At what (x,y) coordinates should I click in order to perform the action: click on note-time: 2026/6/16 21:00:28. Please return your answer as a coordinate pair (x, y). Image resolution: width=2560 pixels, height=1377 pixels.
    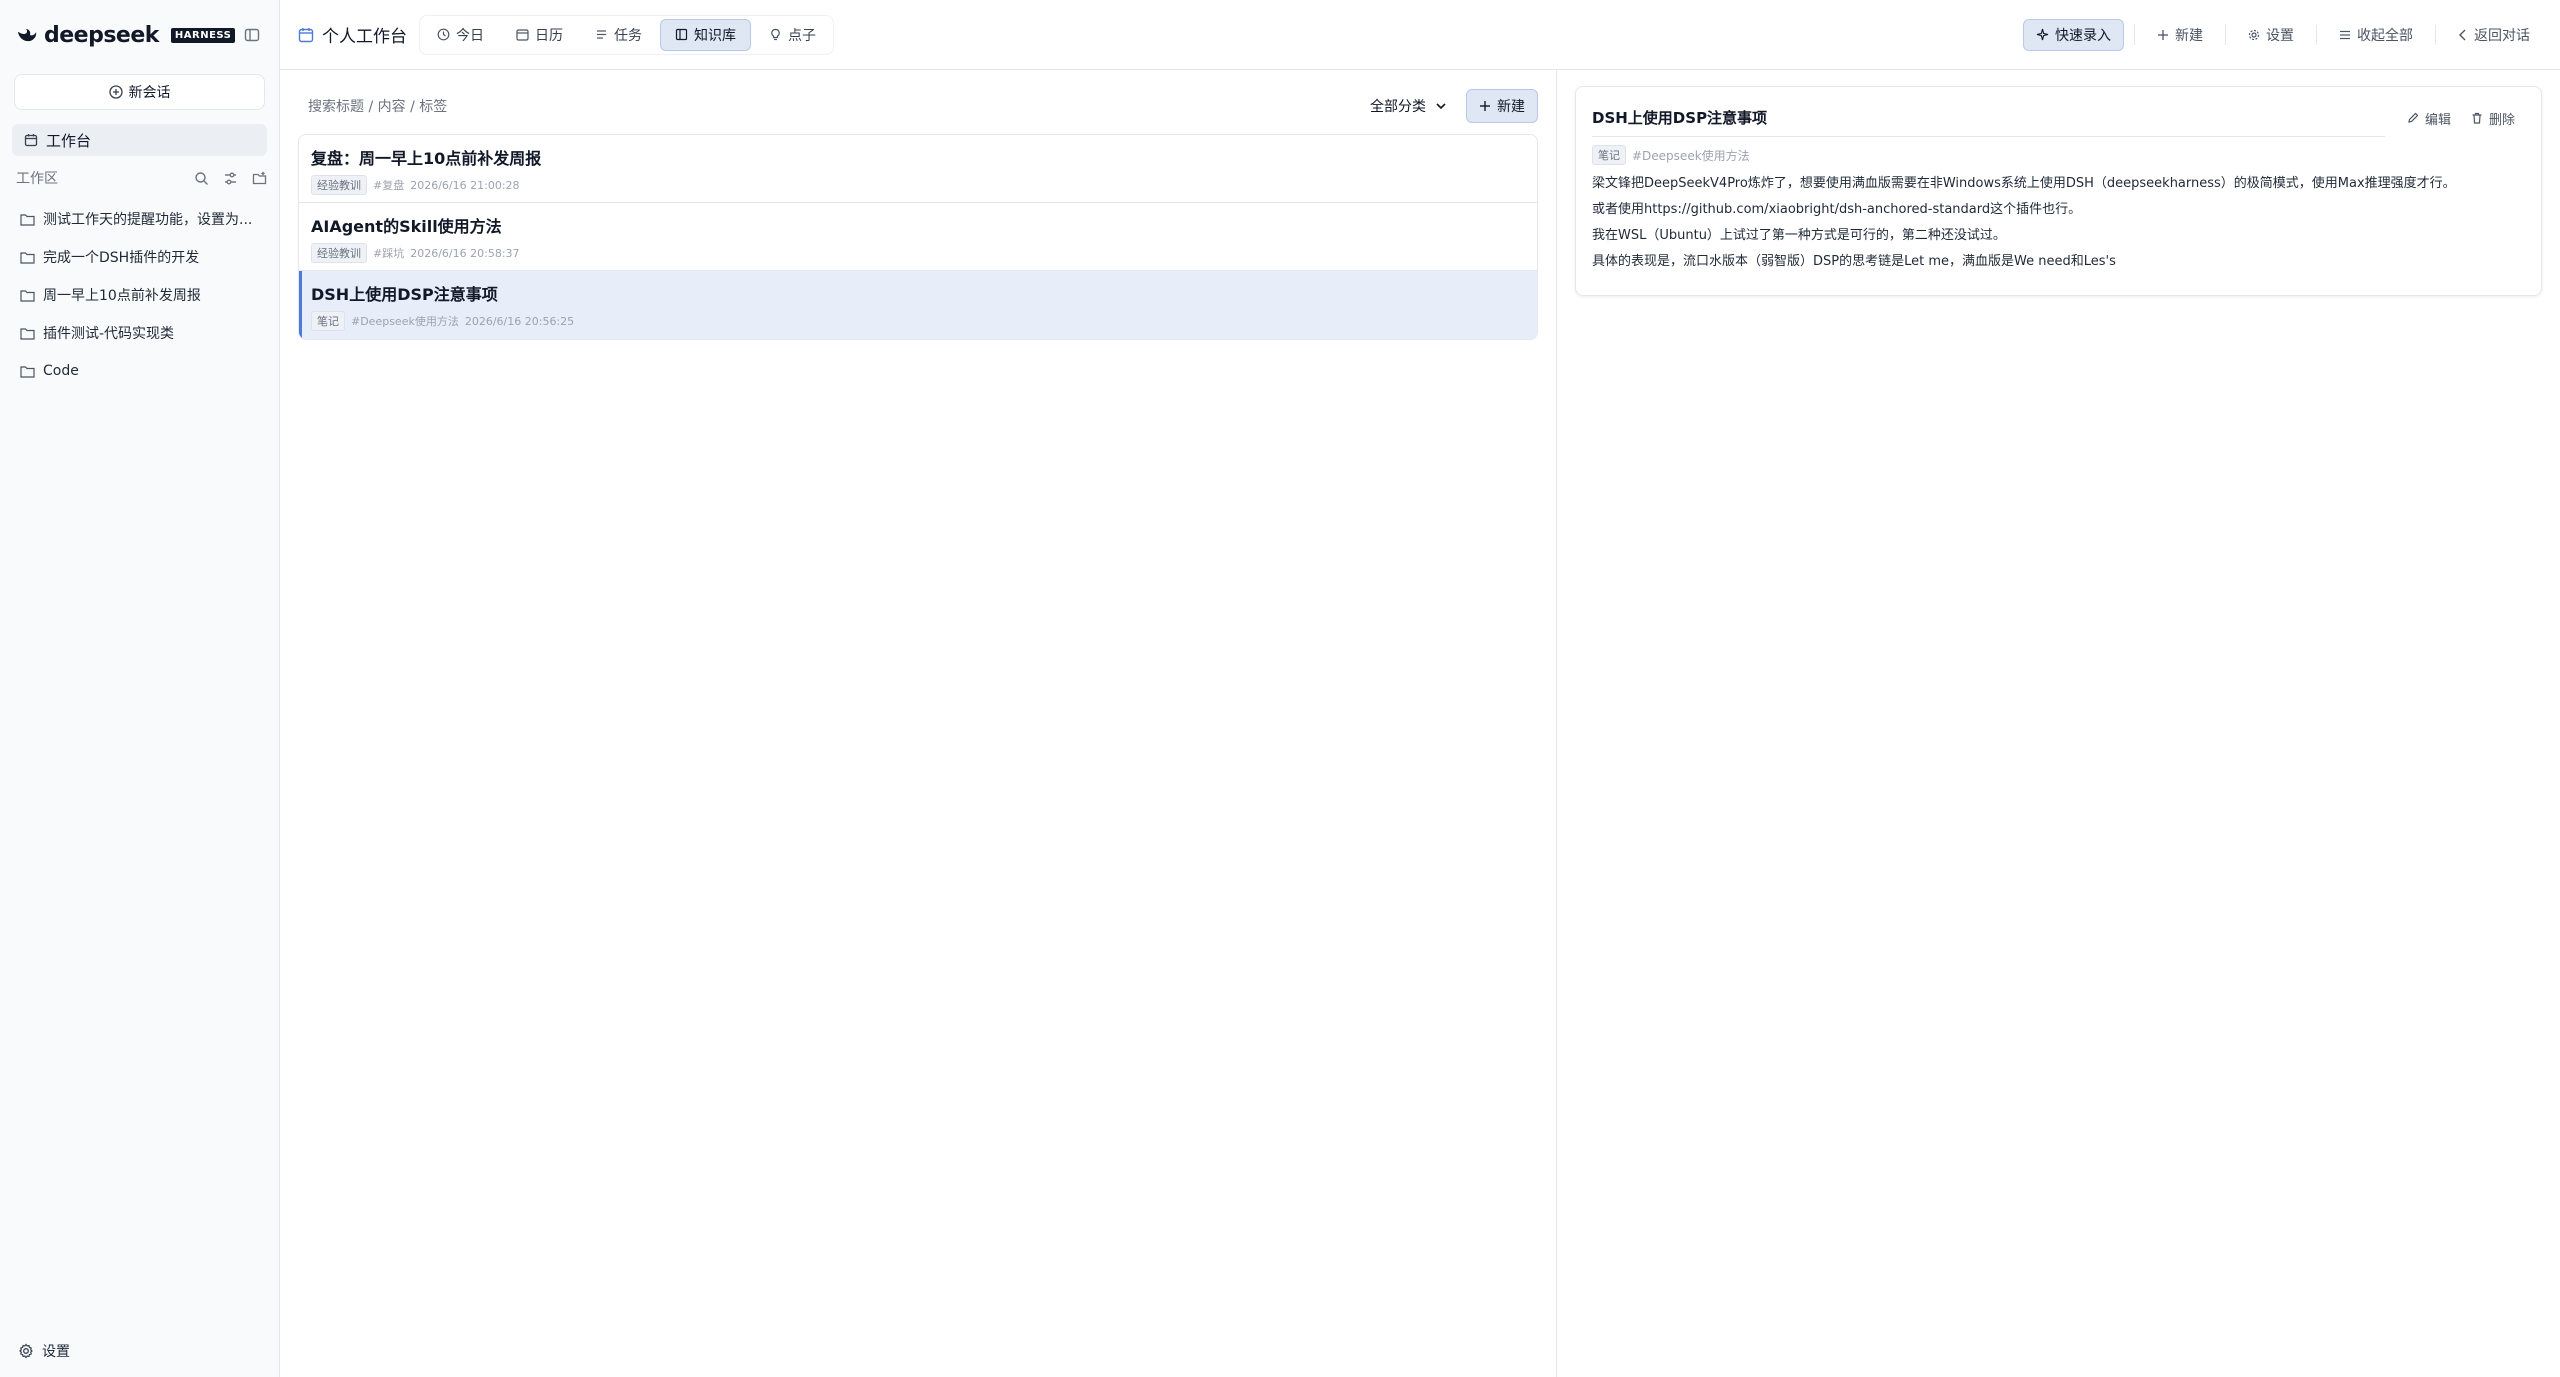
    Looking at the image, I should click on (465, 185).